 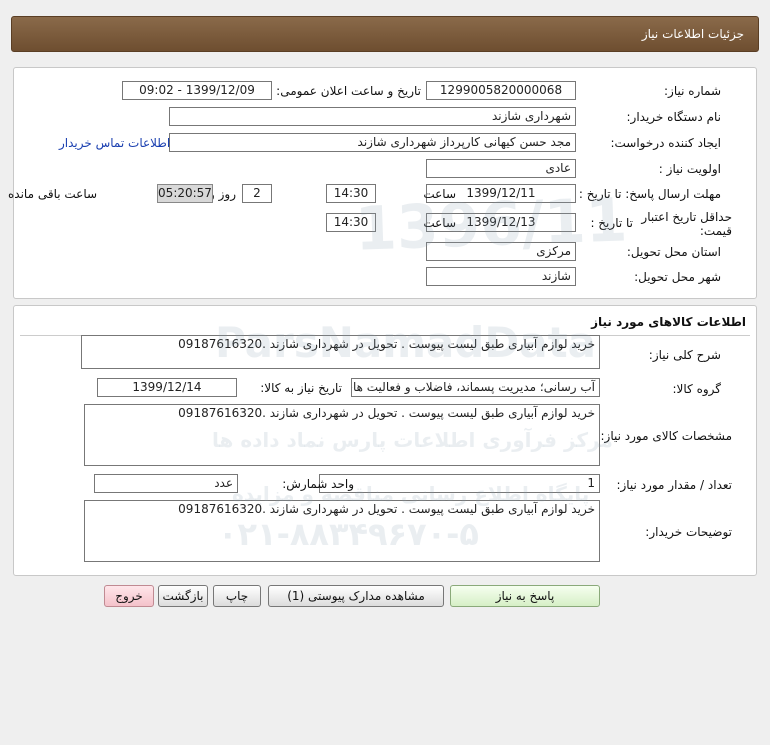 What do you see at coordinates (53, 194) in the screenshot?
I see `remaining-label: ساعت باقی مانده` at bounding box center [53, 194].